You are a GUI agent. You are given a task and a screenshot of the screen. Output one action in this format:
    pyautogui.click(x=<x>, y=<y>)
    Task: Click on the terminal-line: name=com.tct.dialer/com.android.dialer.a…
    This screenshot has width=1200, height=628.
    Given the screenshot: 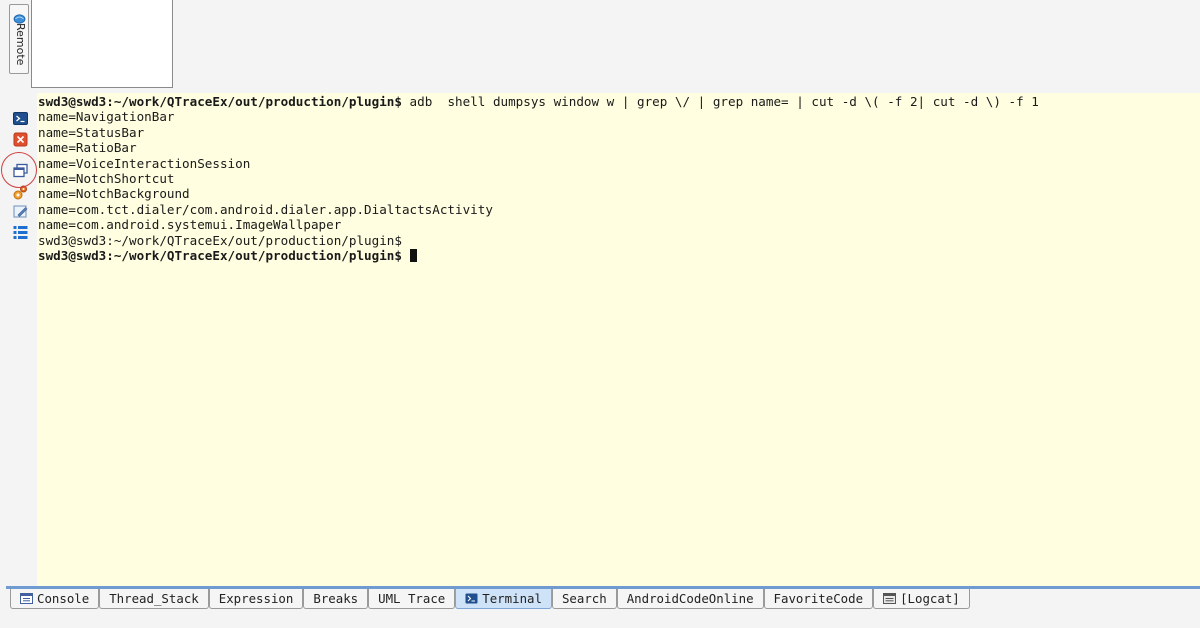 What is the action you would take?
    pyautogui.click(x=619, y=209)
    